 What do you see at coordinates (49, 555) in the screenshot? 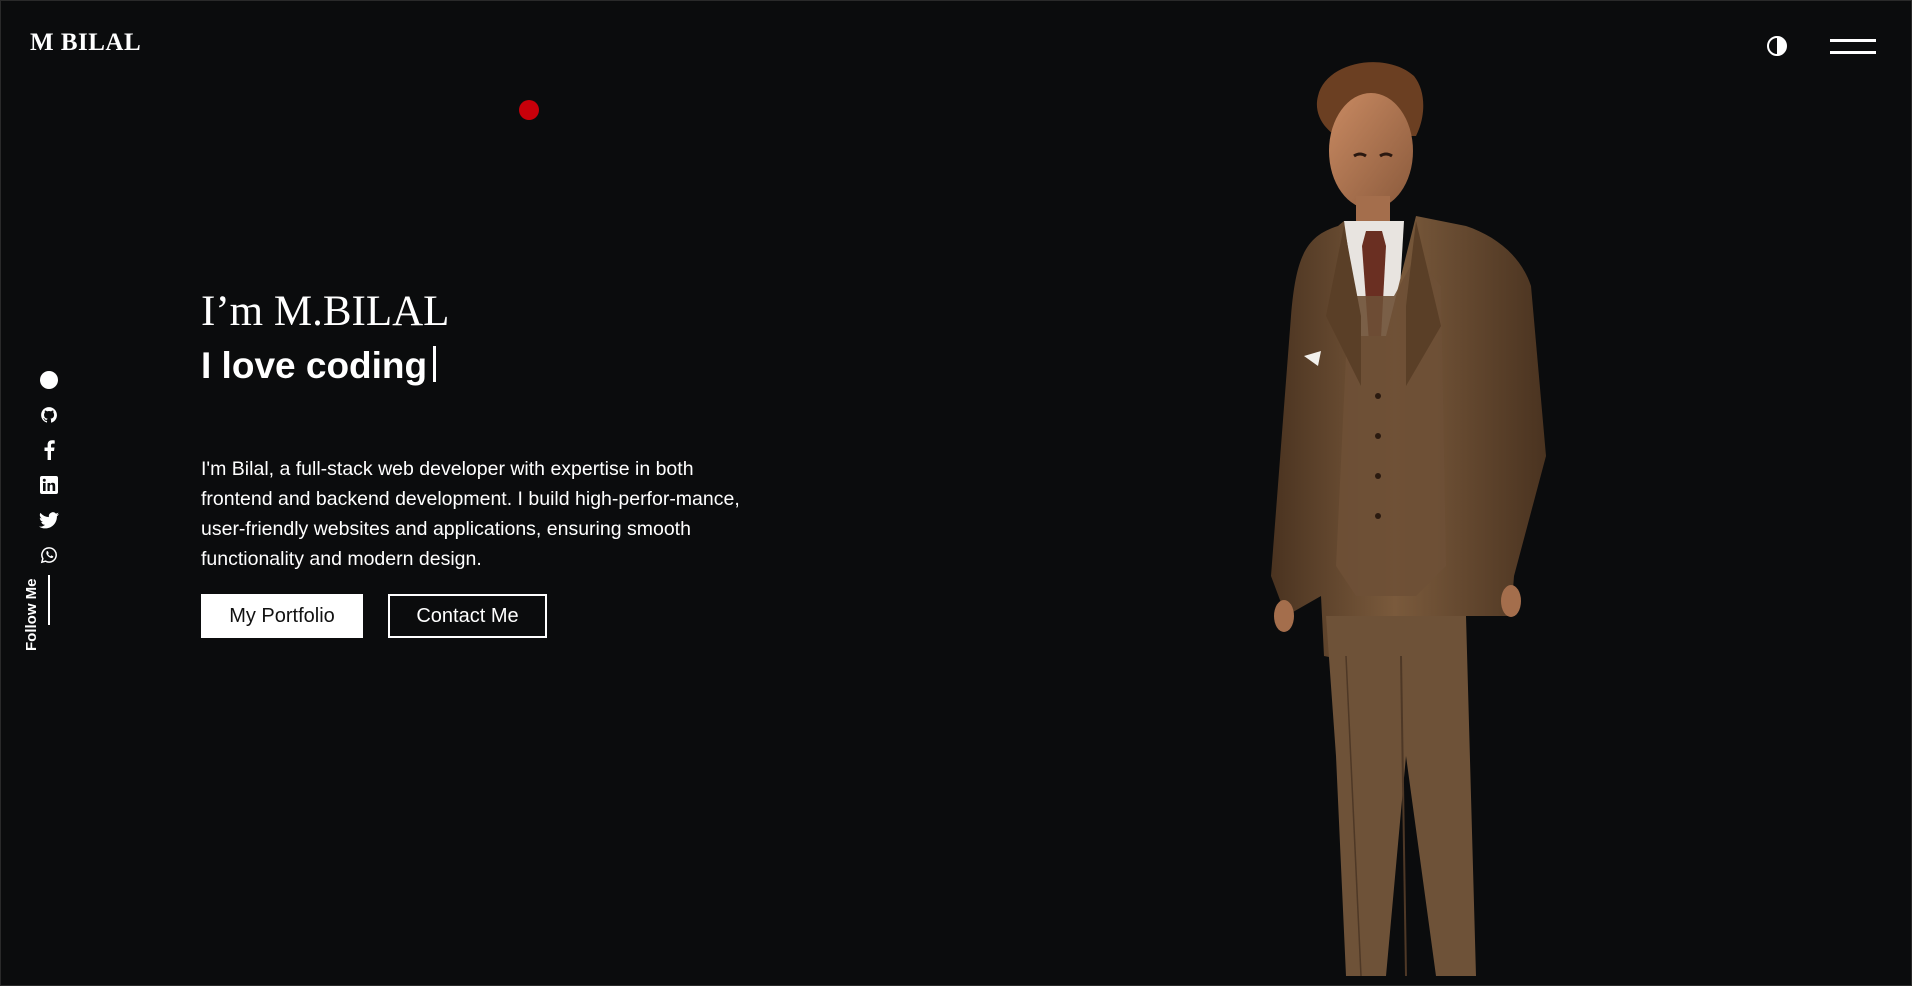
I see `whatsapp-icon` at bounding box center [49, 555].